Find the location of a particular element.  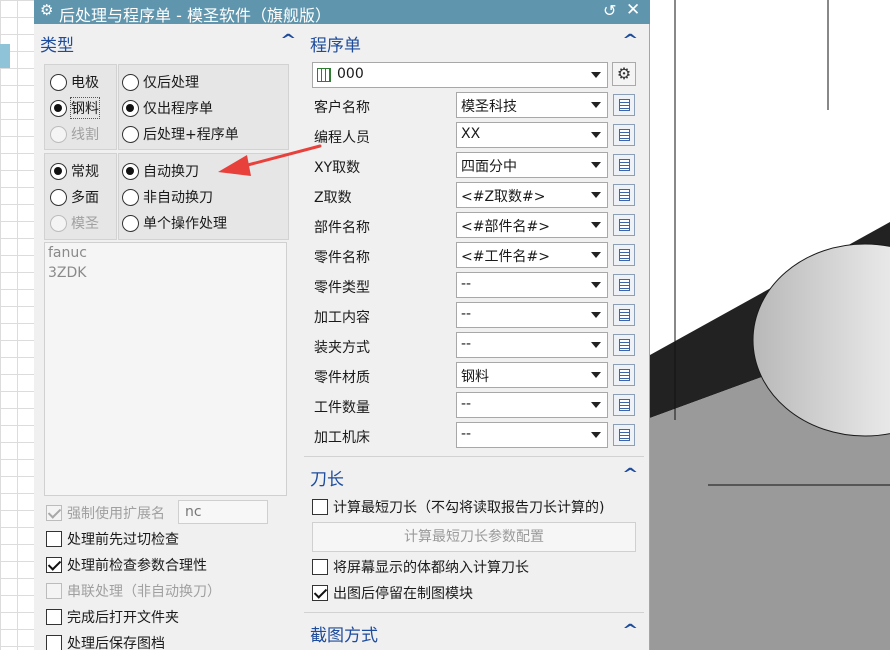

background-accent is located at coordinates (5, 56).